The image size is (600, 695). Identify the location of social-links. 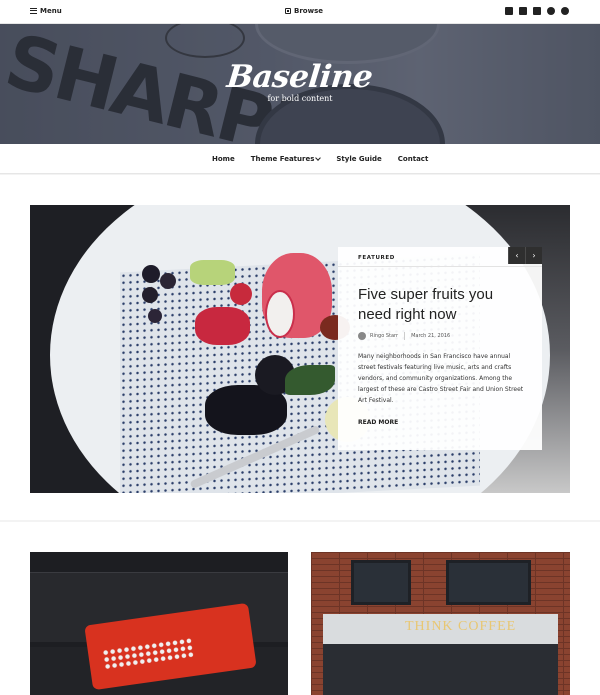
(537, 11).